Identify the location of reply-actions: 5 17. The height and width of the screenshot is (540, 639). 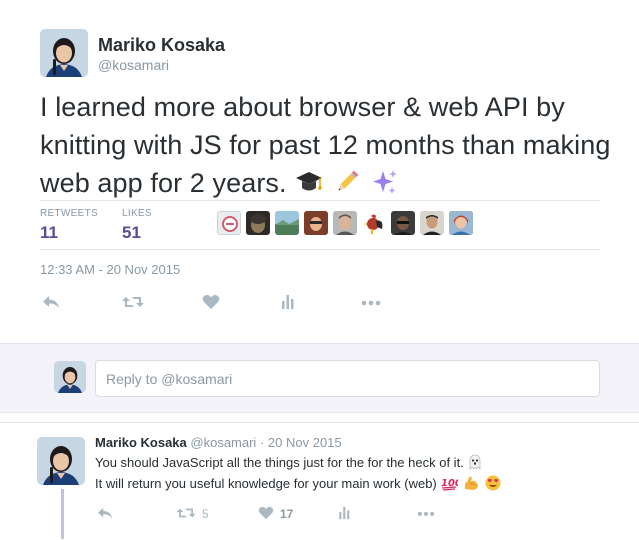
(275, 514).